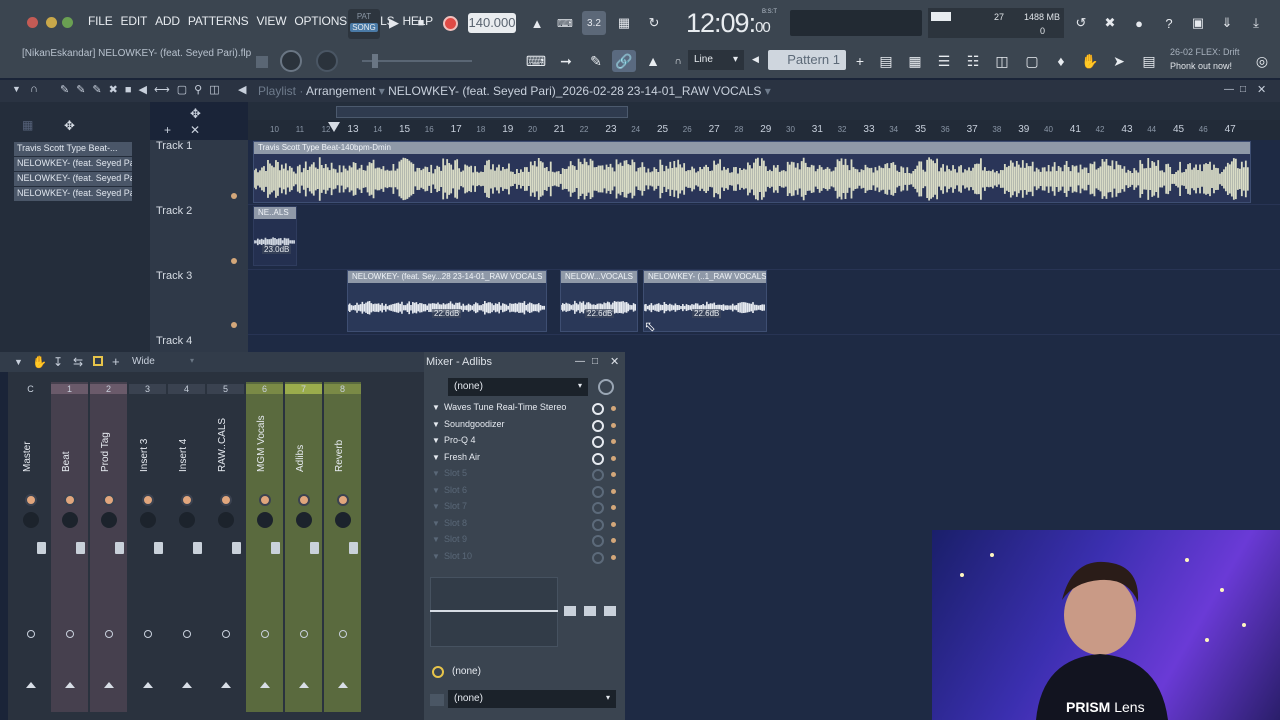 This screenshot has height=720, width=1280. Describe the element at coordinates (39, 362) in the screenshot. I see `mixer-hand-icon: ✋` at that location.